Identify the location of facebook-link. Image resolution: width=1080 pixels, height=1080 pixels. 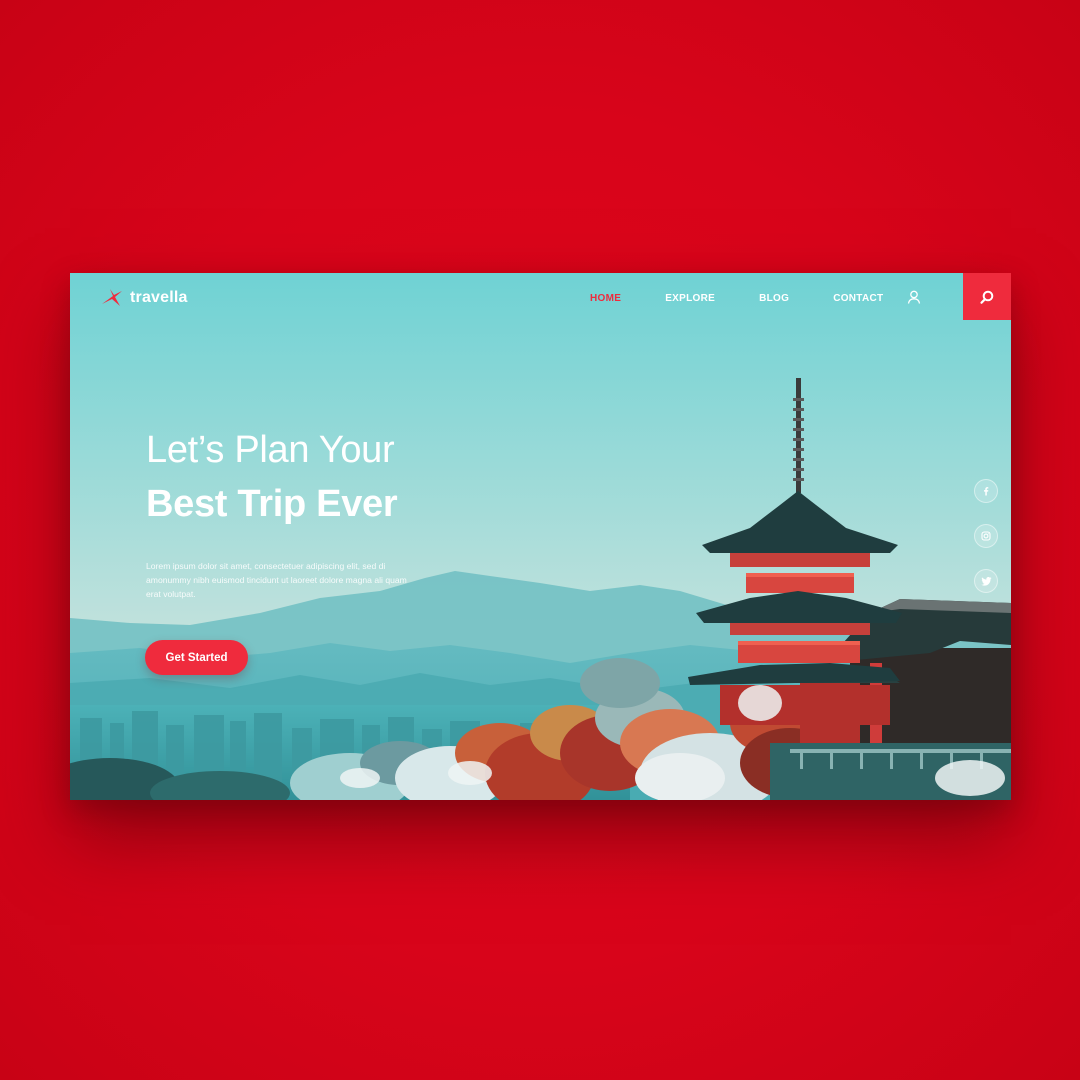
(986, 491).